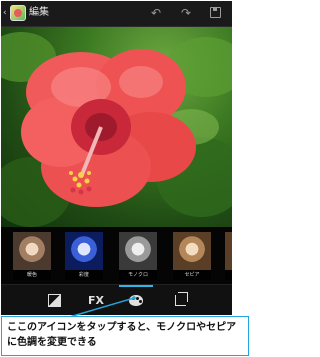 The width and height of the screenshot is (320, 357). What do you see at coordinates (125, 336) in the screenshot?
I see `caption-box: ここのアイコンをタップすると、モノクロやセピアに色調を変更できる` at bounding box center [125, 336].